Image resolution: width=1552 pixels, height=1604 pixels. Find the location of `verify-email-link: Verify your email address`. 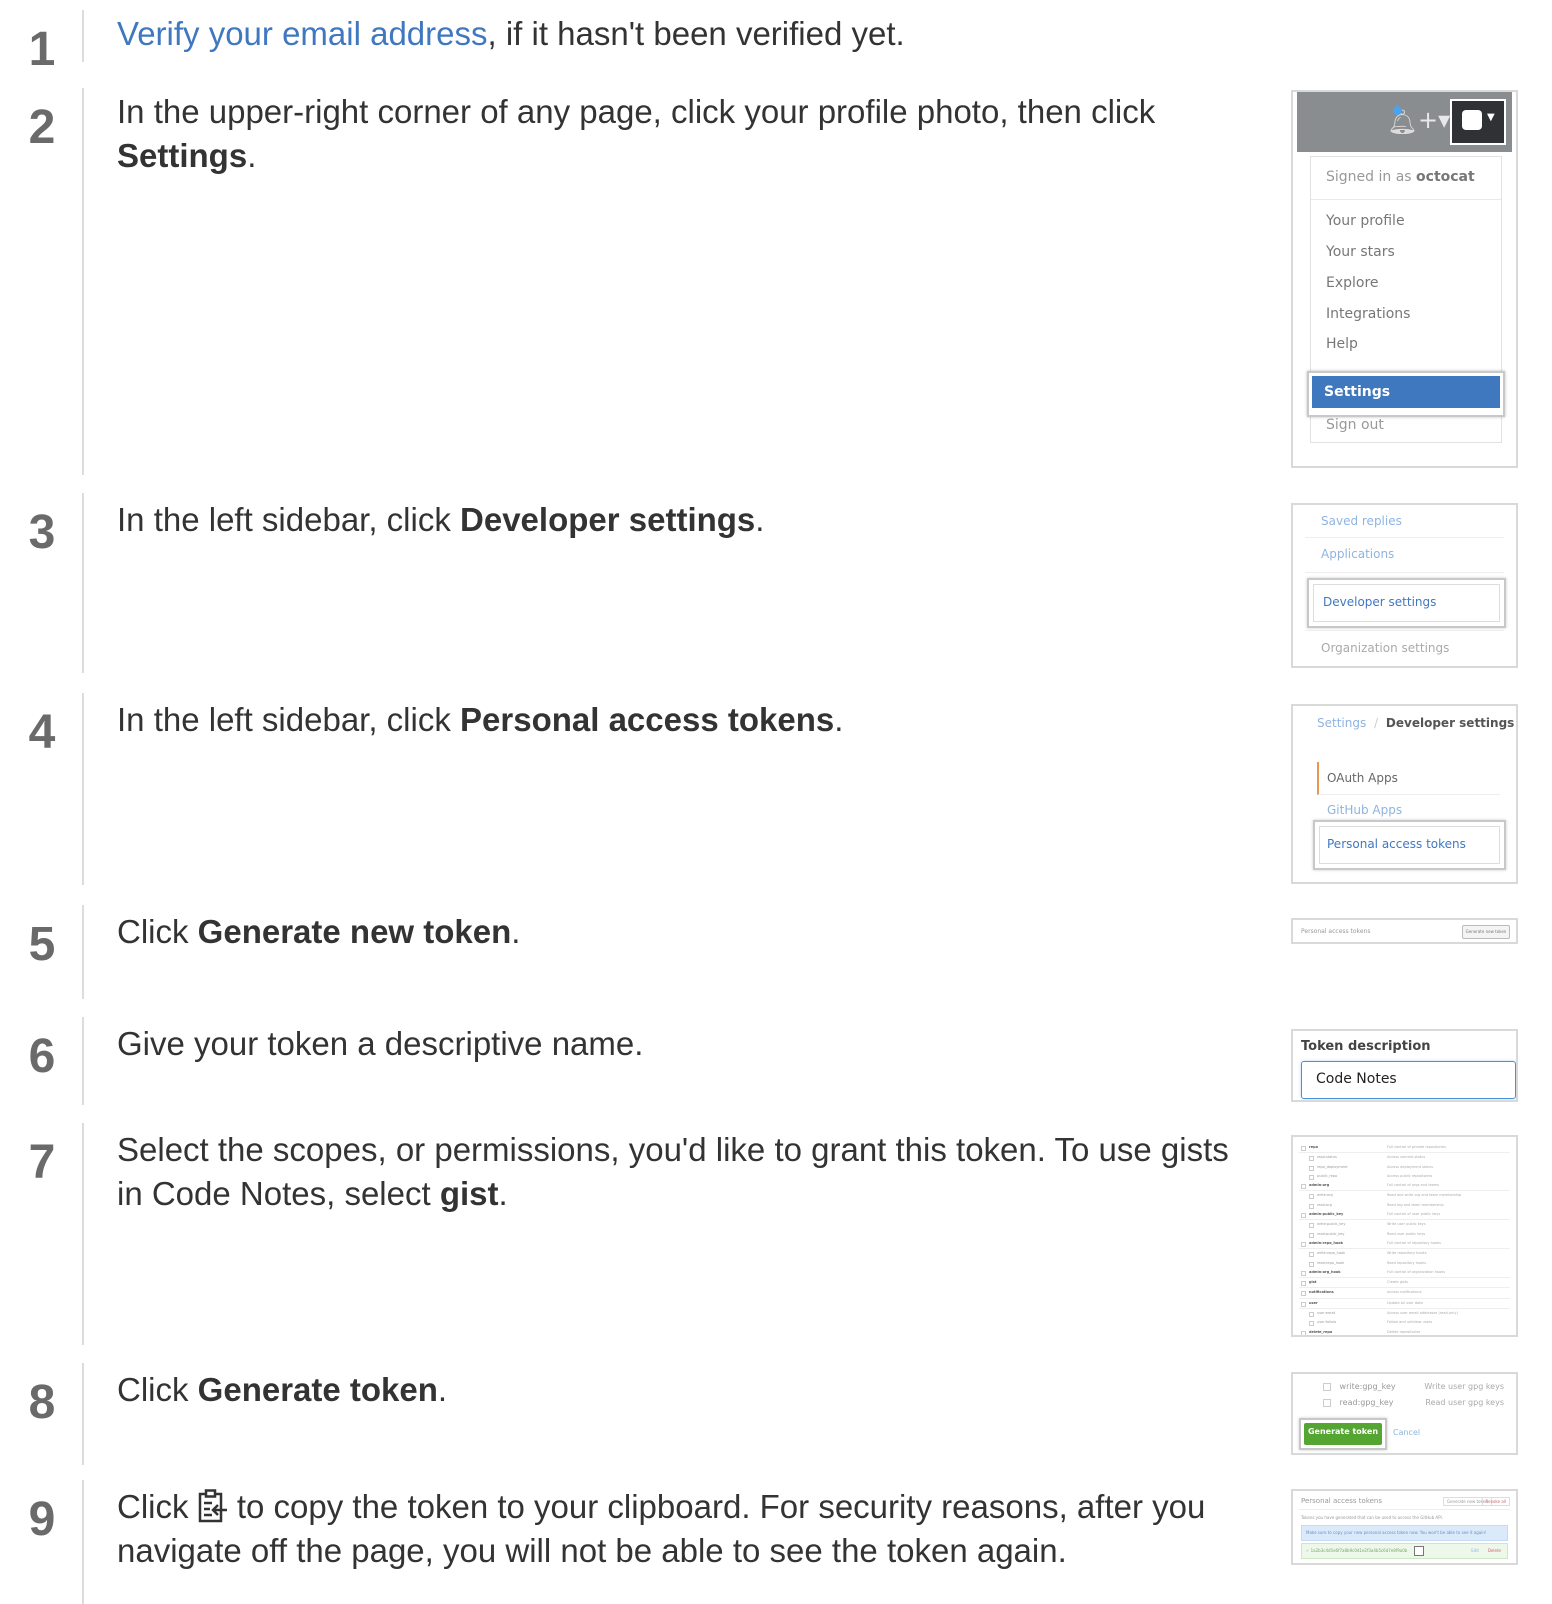

verify-email-link: Verify your email address is located at coordinates (302, 33).